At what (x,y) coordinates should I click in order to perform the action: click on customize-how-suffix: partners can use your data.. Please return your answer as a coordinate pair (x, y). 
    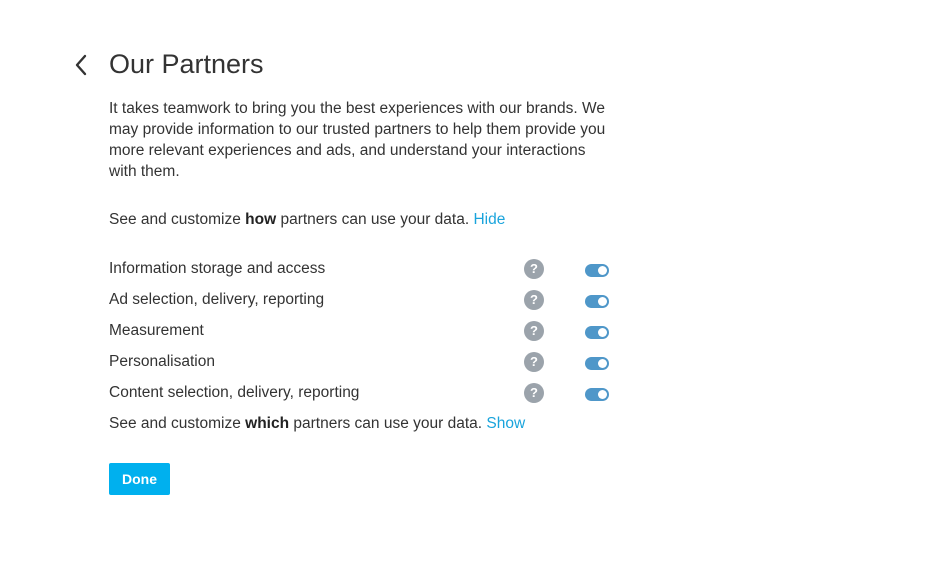
    Looking at the image, I should click on (375, 219).